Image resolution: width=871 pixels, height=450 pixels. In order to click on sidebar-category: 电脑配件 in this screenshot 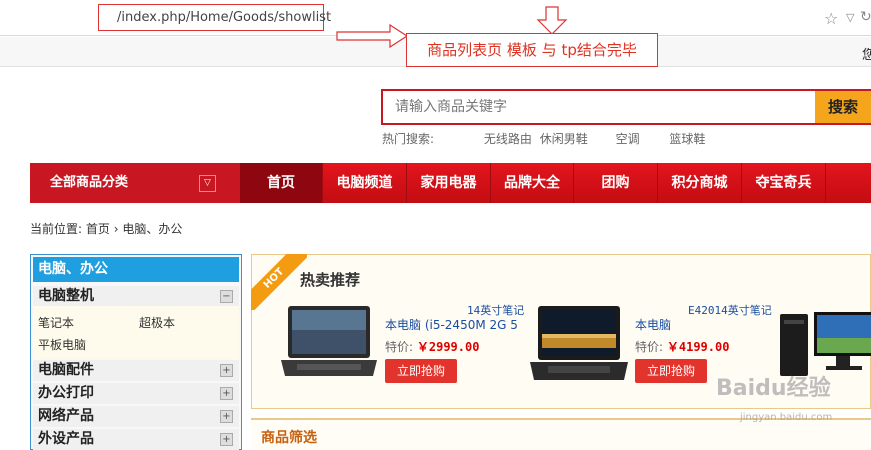, I will do `click(136, 370)`.